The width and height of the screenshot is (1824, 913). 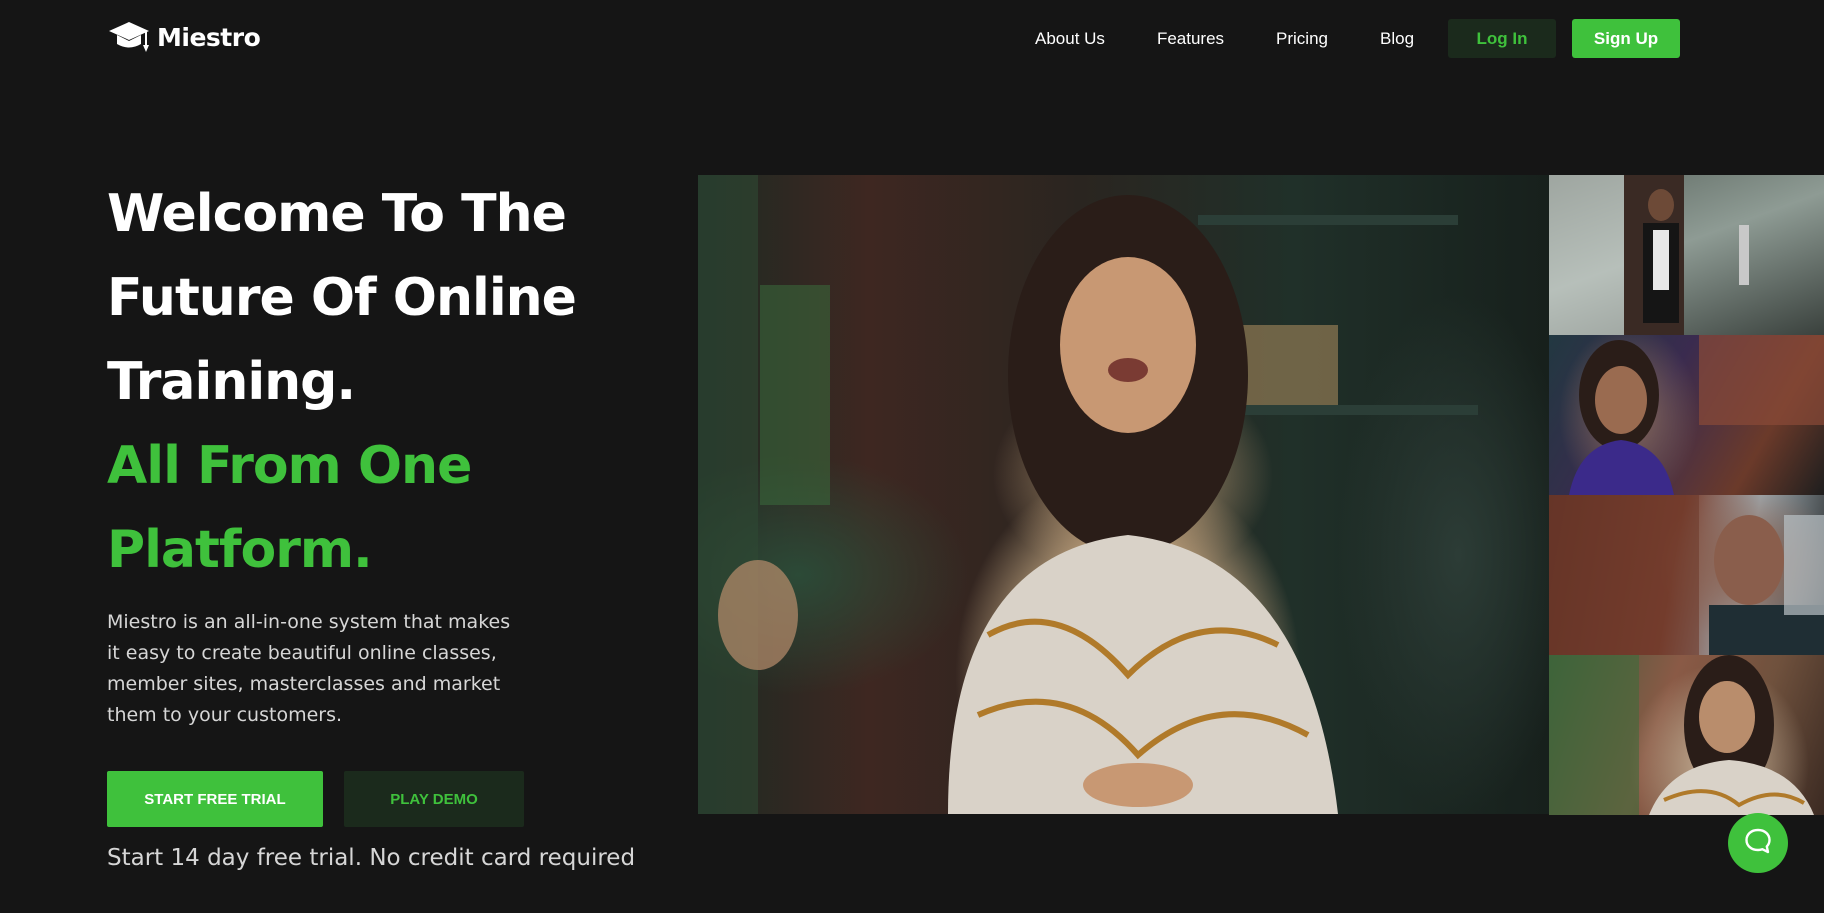 What do you see at coordinates (1302, 39) in the screenshot?
I see `nav-link-pricing: Pricing` at bounding box center [1302, 39].